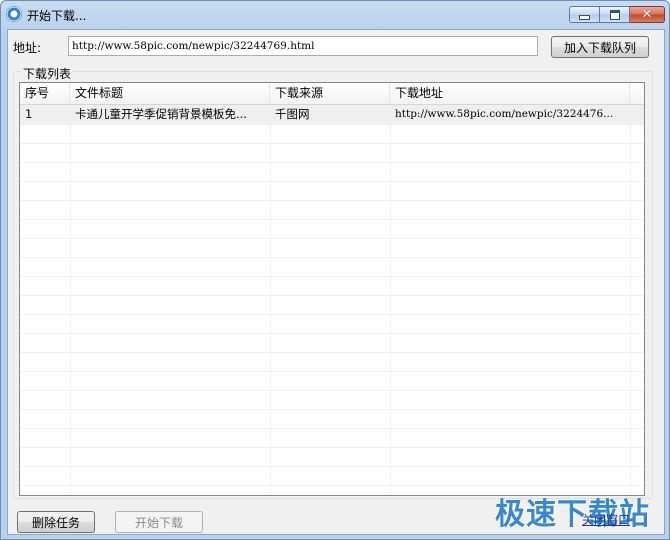 This screenshot has height=540, width=670. I want to click on column-header-index: 序号, so click(45, 93).